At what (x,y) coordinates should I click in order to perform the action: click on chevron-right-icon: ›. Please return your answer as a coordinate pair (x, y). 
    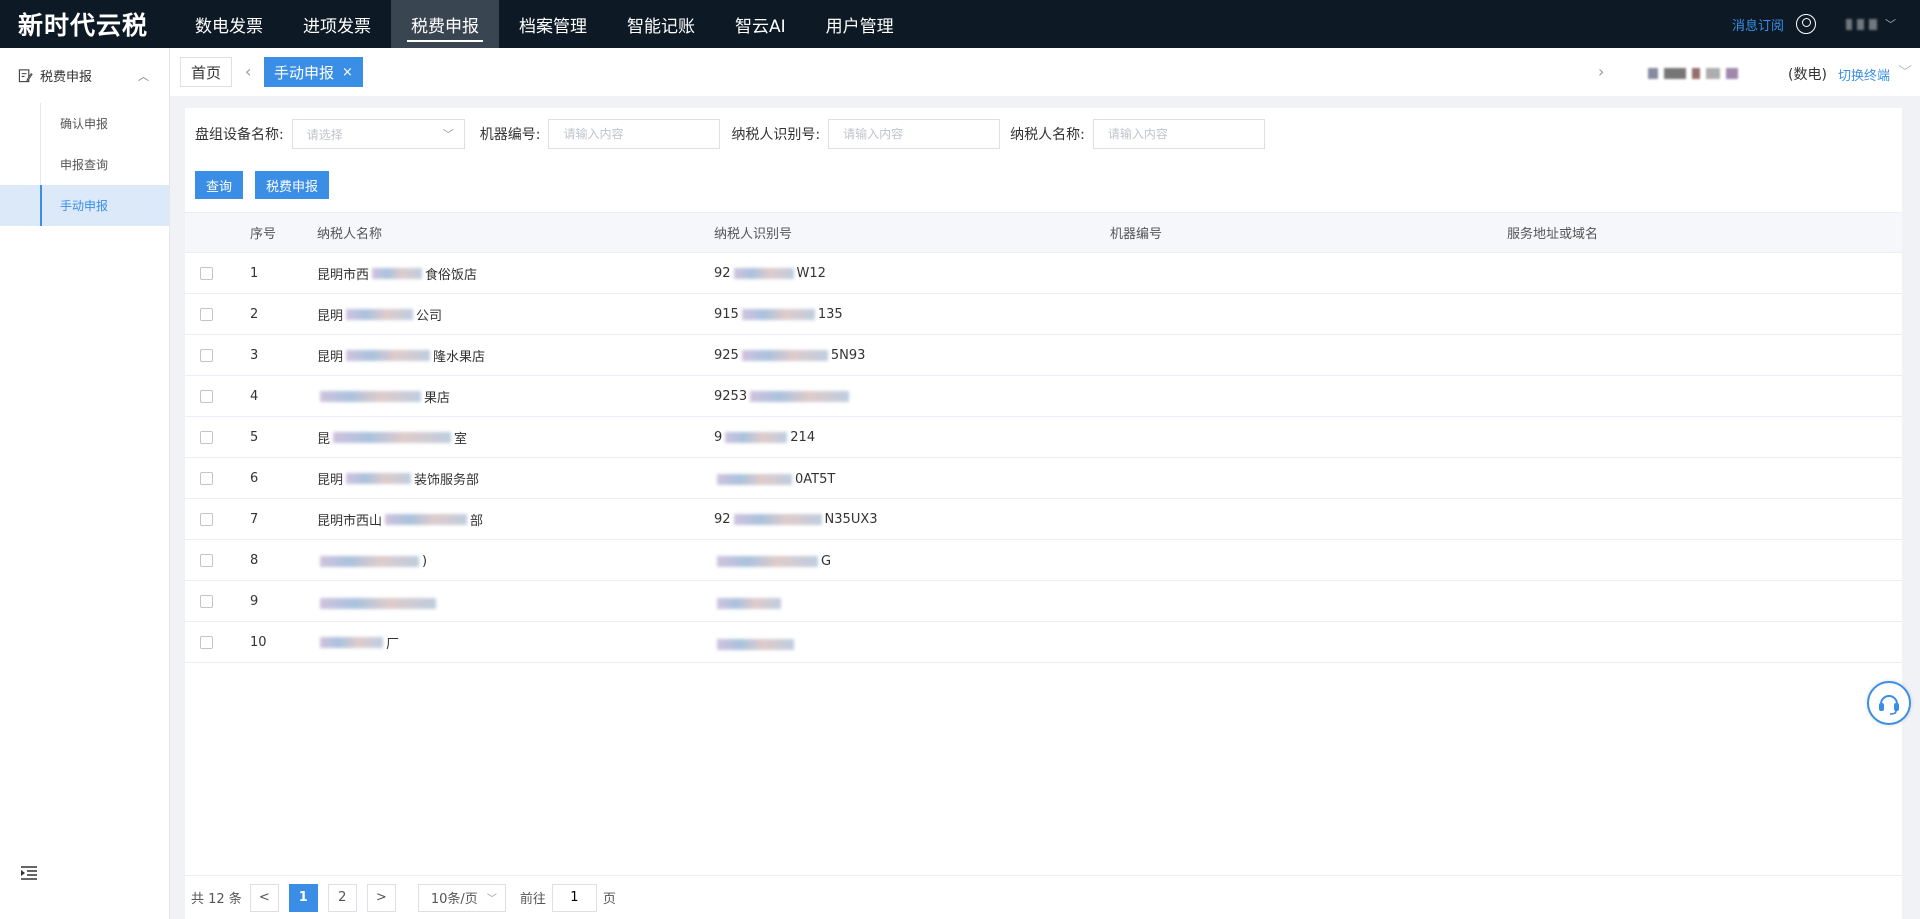
    Looking at the image, I should click on (1601, 71).